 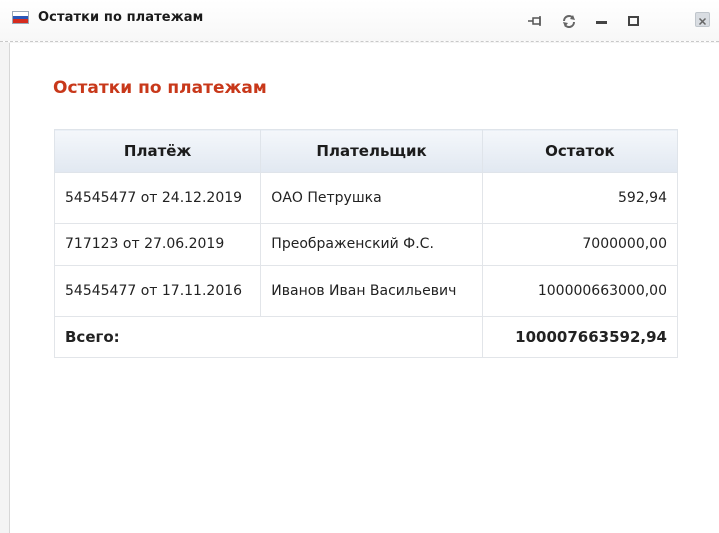 I want to click on balance-cell: 592,94, so click(x=580, y=198).